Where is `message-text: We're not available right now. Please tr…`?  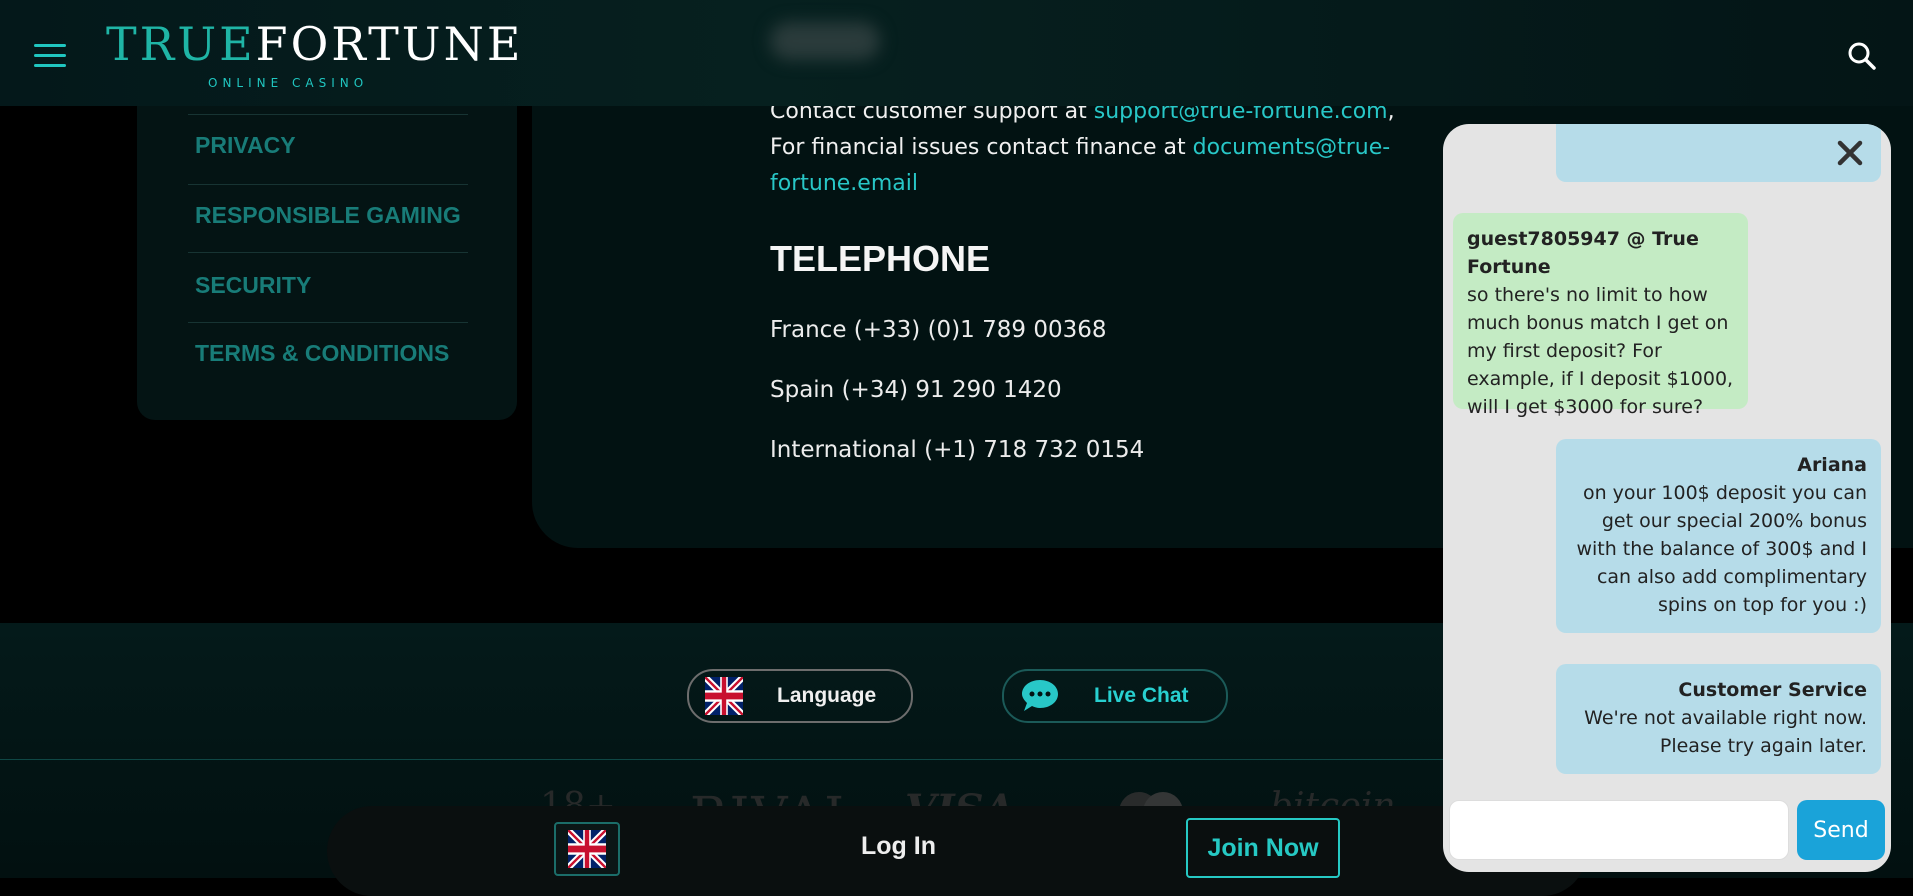 message-text: We're not available right now. Please tr… is located at coordinates (1725, 732).